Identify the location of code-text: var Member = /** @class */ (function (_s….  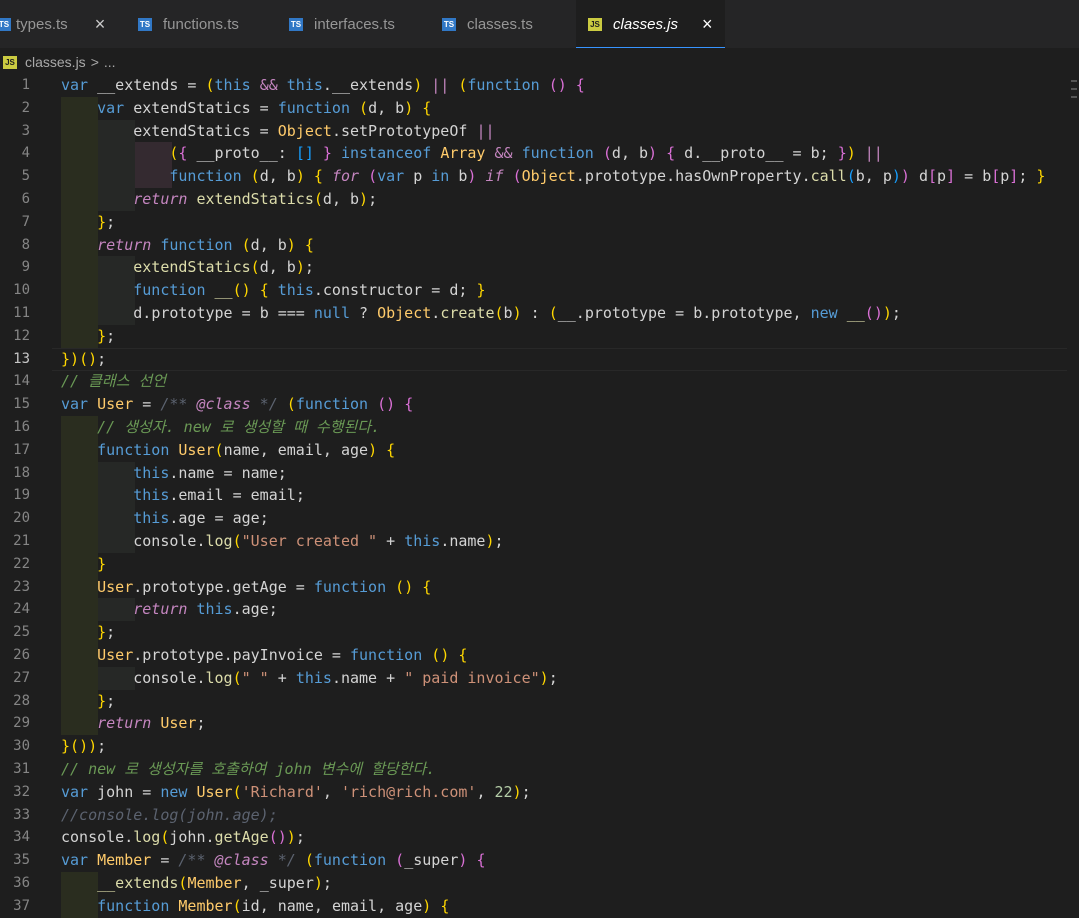
(273, 860).